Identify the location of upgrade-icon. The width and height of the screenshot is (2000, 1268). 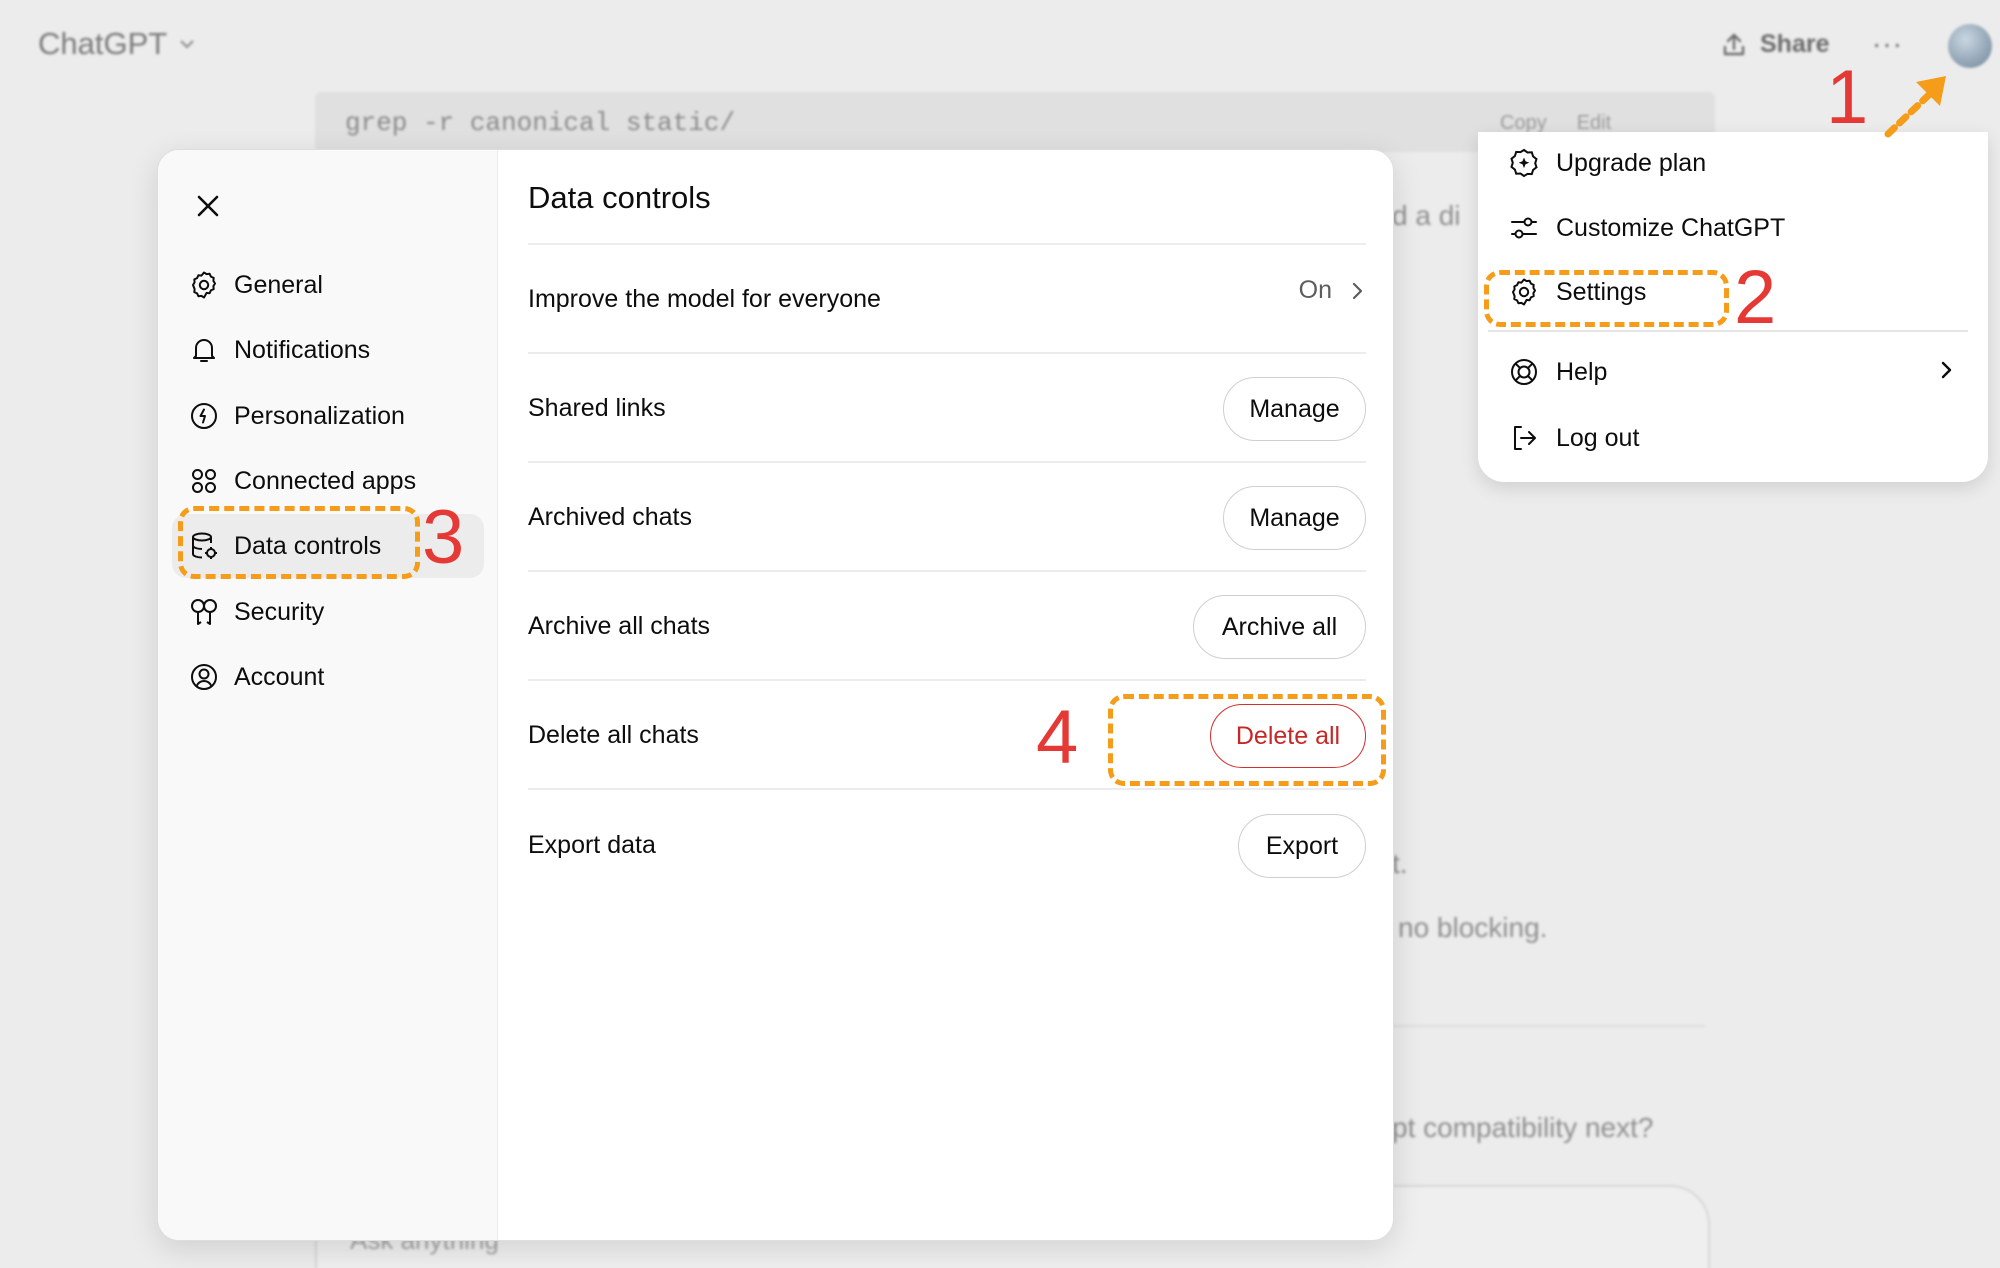
(1524, 163).